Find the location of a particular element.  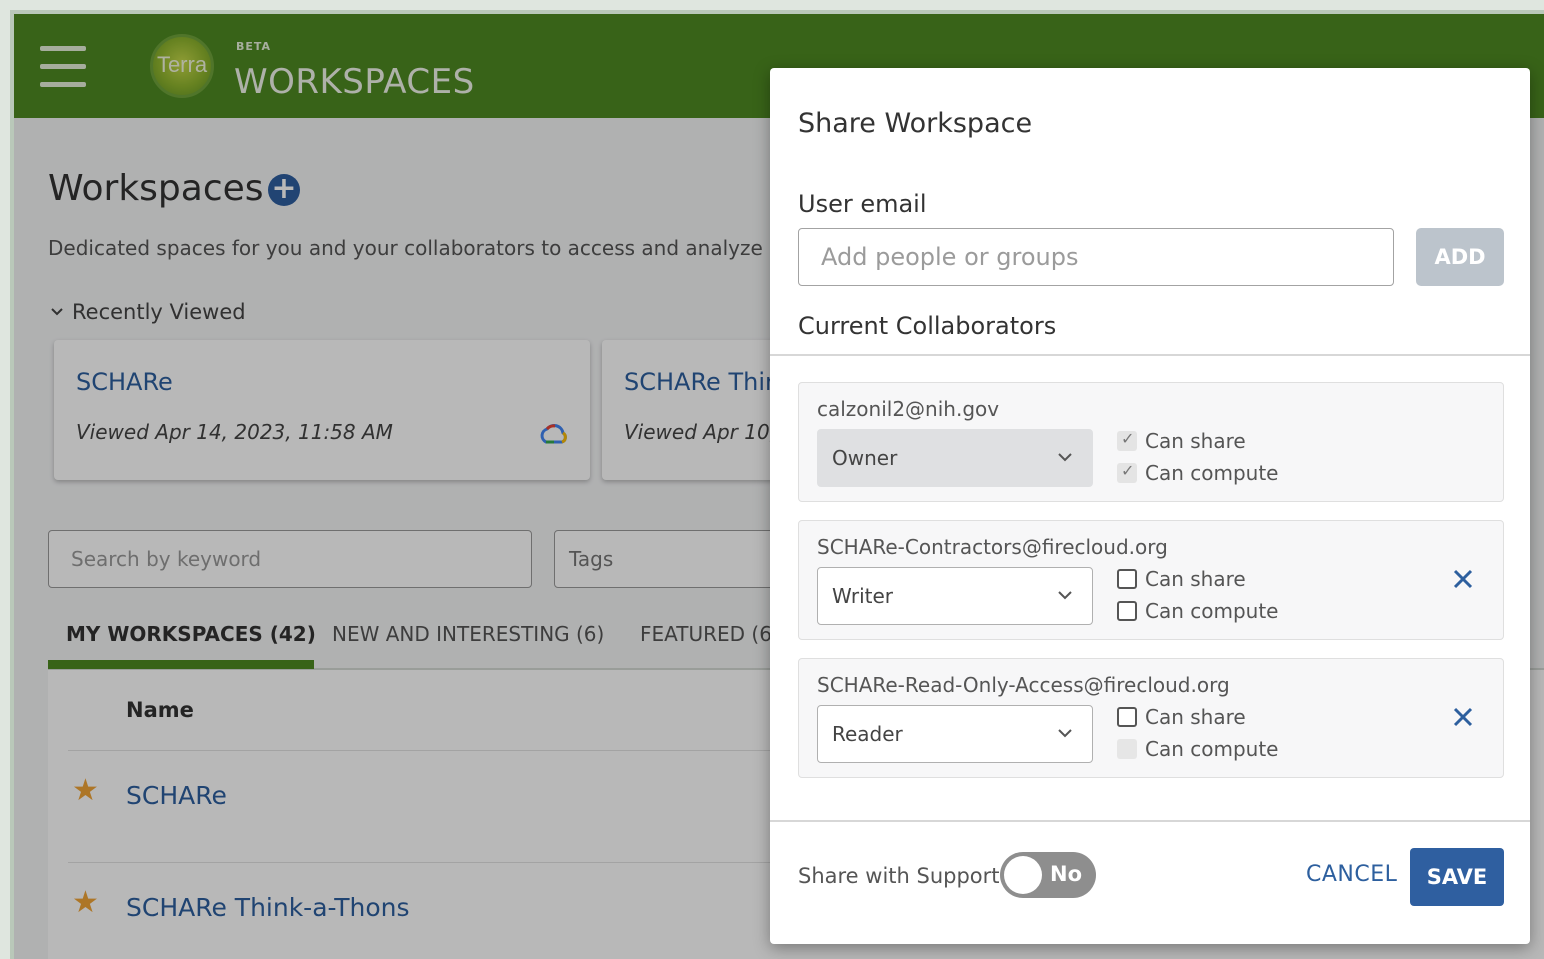

current-collaborators-heading: Current Collaborators is located at coordinates (927, 326).